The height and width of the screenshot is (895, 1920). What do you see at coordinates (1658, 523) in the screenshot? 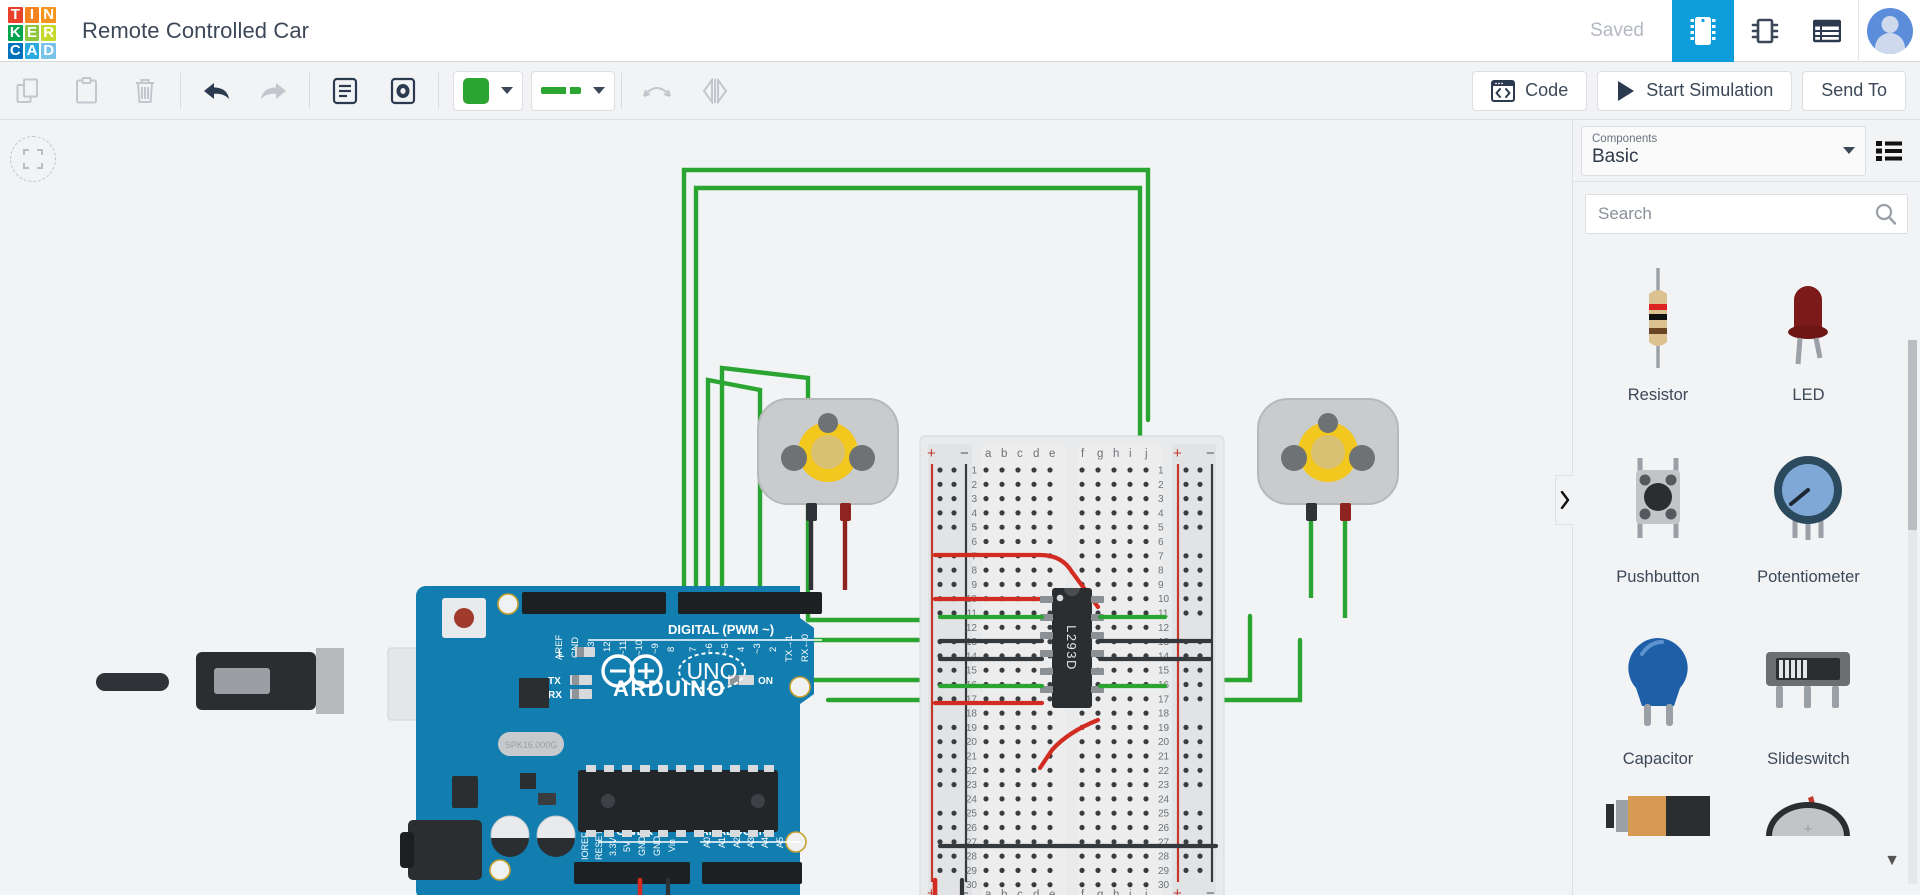
I see `component-tile-pushbutton: Pushbutton` at bounding box center [1658, 523].